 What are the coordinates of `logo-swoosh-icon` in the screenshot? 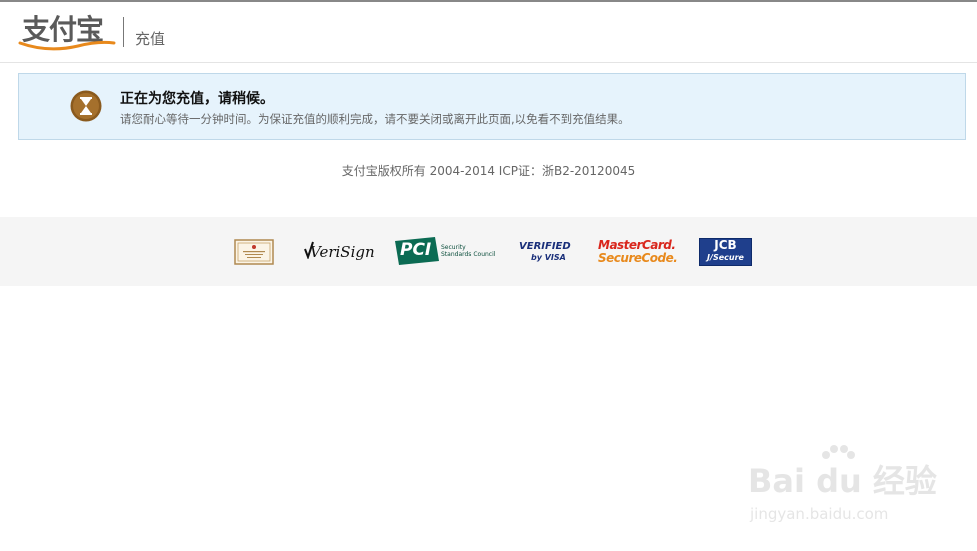 It's located at (67, 45).